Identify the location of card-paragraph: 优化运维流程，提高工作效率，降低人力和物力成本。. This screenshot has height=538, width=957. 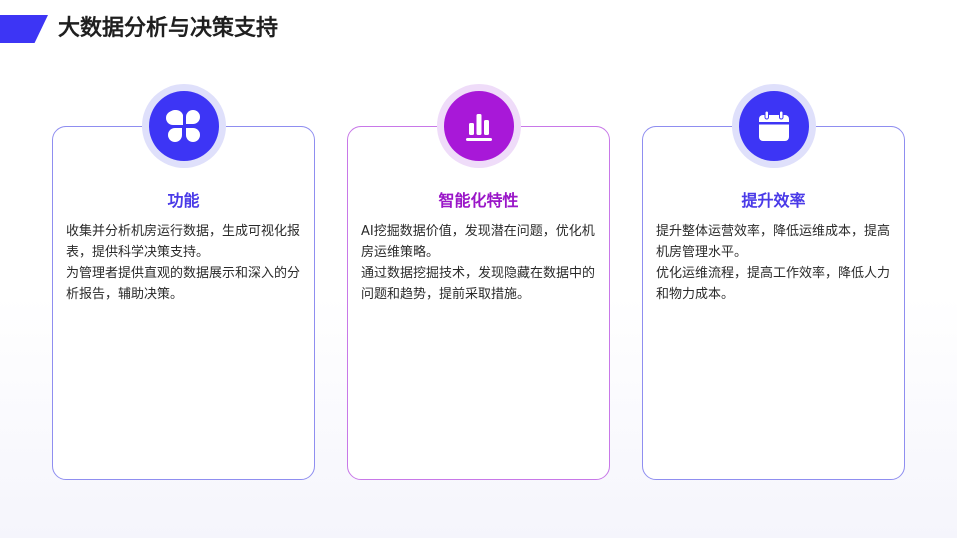
(773, 284).